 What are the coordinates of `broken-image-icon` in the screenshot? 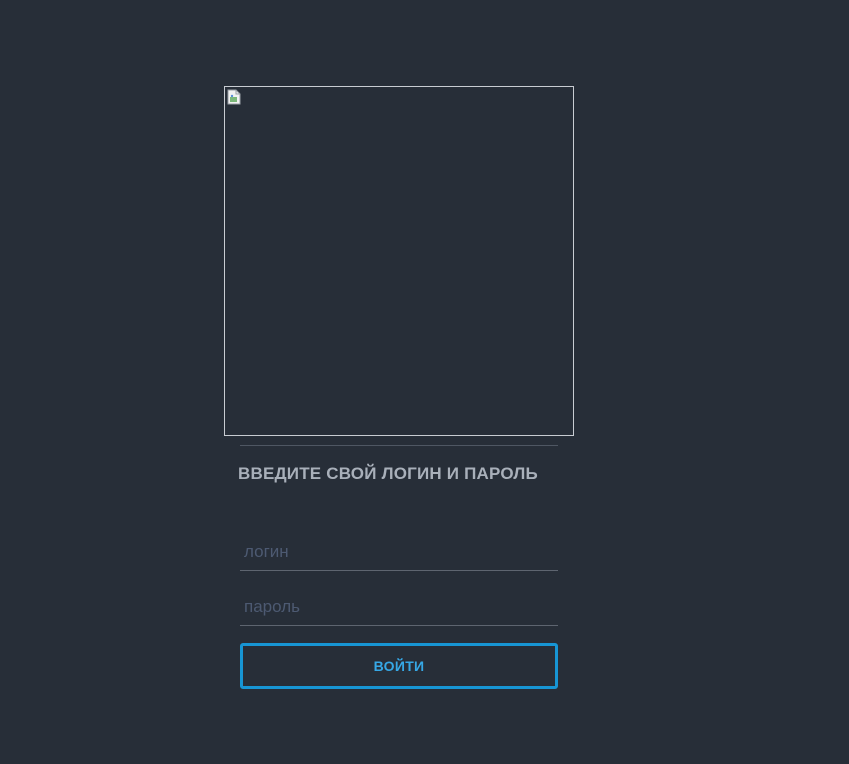 It's located at (234, 97).